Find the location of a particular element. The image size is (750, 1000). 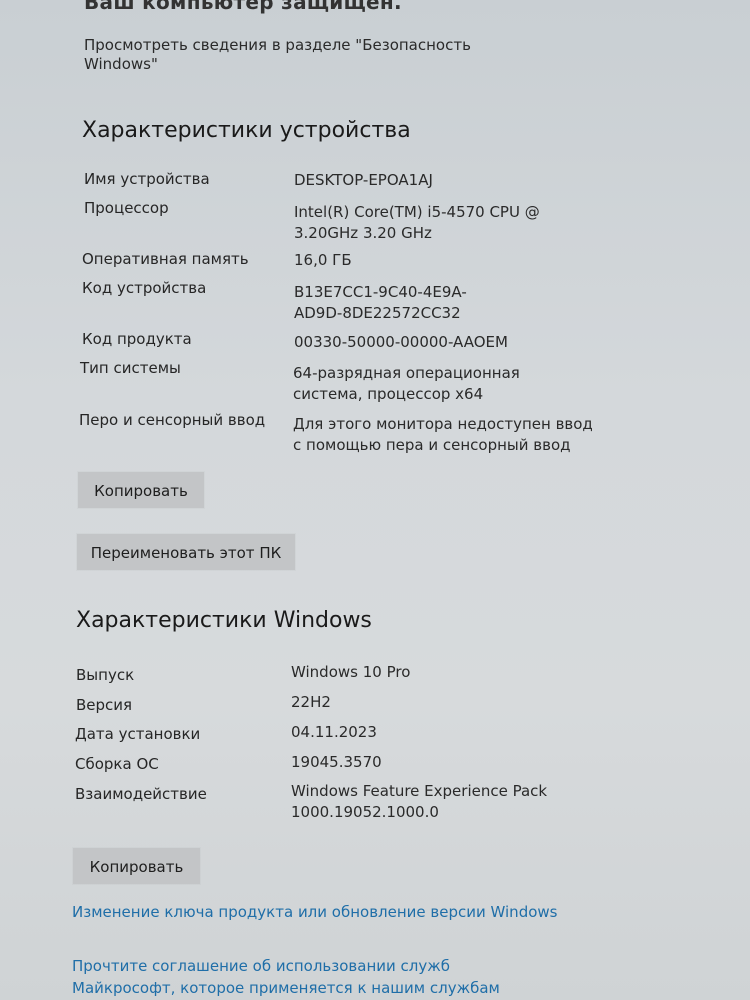

version-value: 22H2 is located at coordinates (311, 702).